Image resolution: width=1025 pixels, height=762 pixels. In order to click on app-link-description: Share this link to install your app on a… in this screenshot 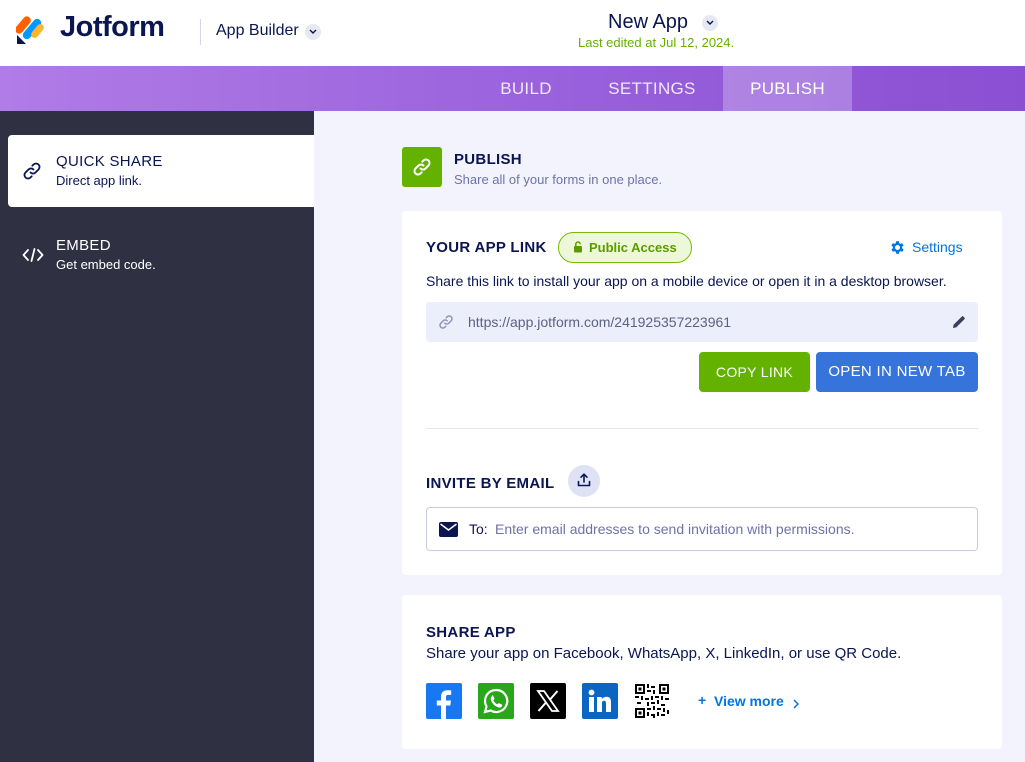, I will do `click(686, 281)`.